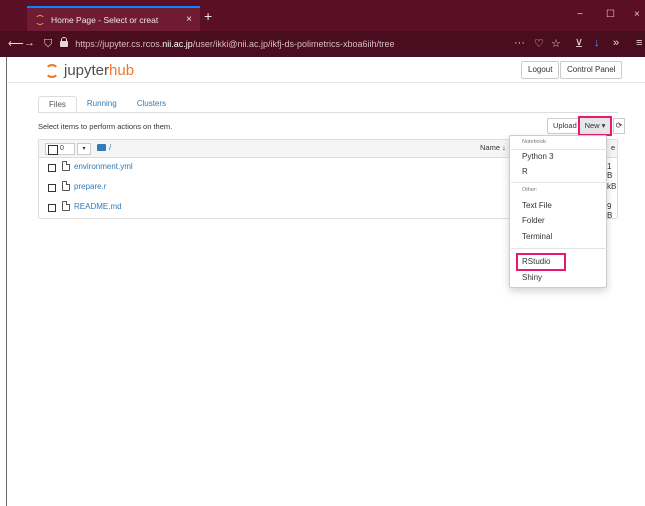  I want to click on jupyterhub-header: jupyter hub Logout Control Panel, so click(326, 70).